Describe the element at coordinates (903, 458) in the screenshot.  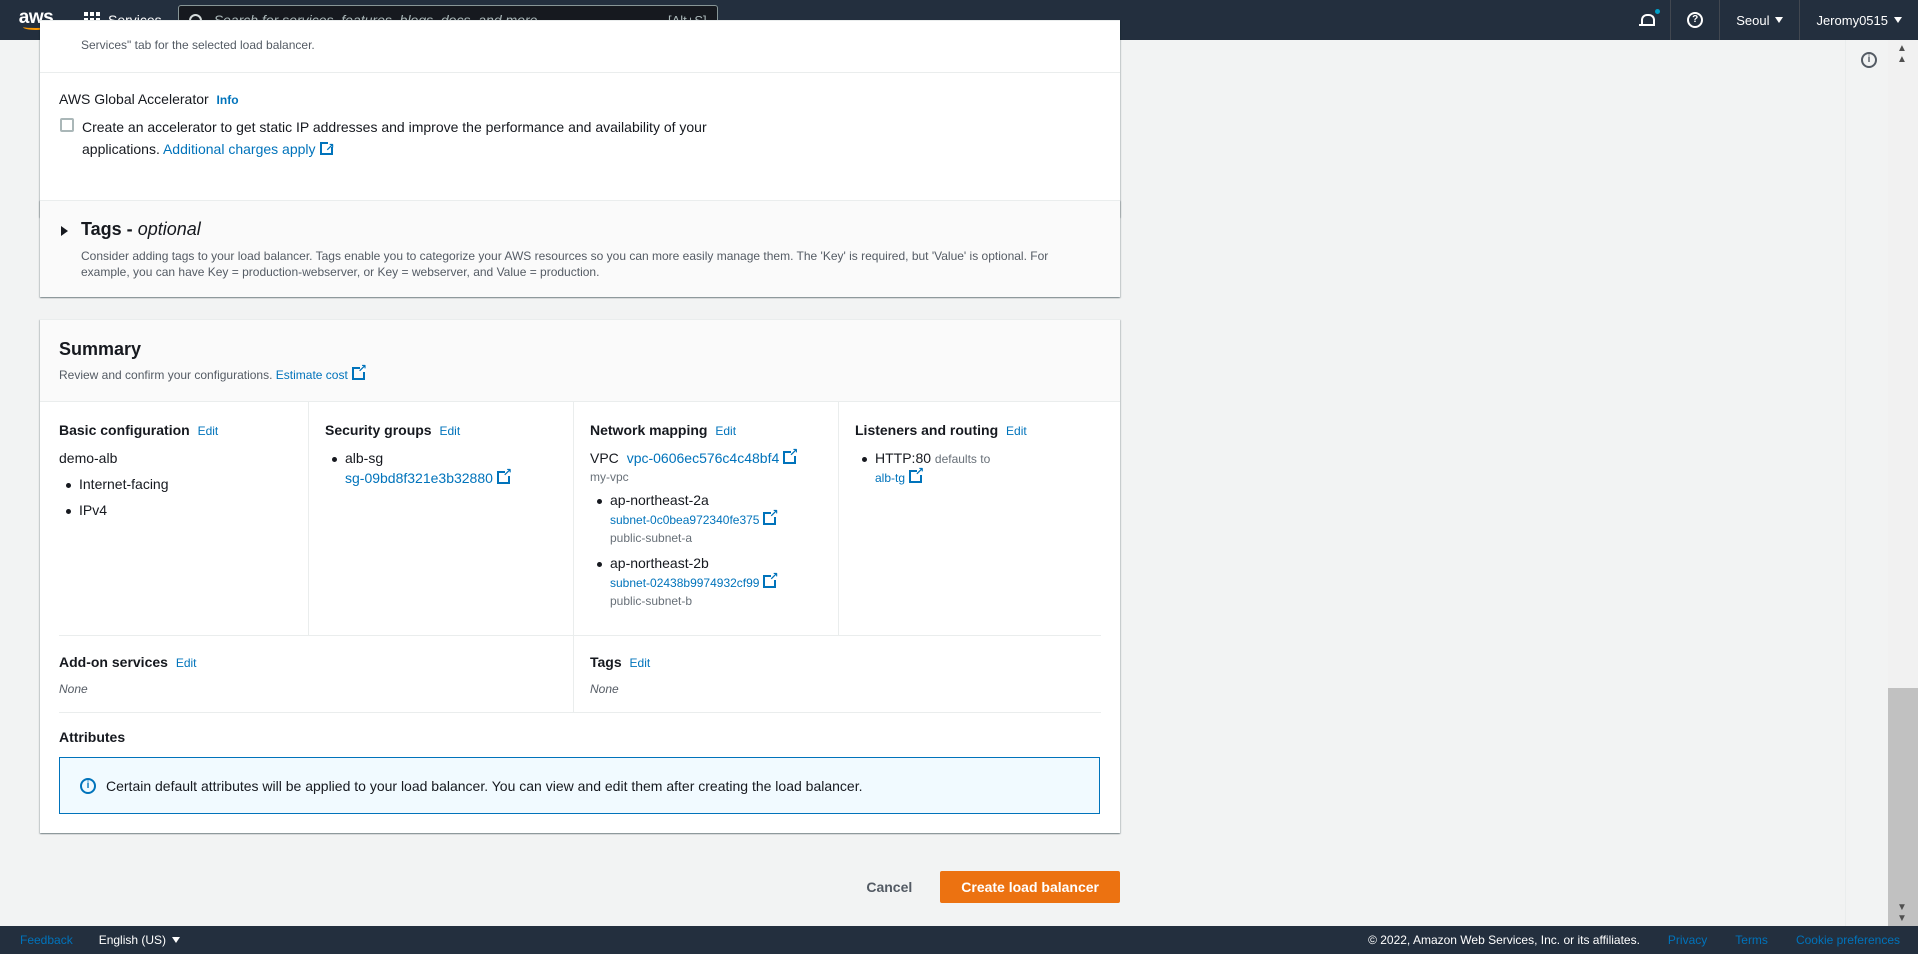
I see `listener-protocol: HTTP:80` at that location.